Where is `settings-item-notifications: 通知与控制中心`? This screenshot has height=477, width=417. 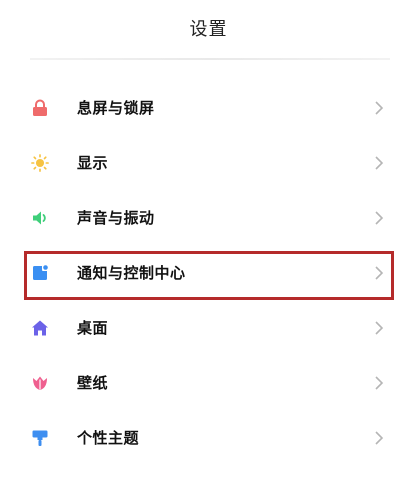 settings-item-notifications: 通知与控制中心 is located at coordinates (208, 272).